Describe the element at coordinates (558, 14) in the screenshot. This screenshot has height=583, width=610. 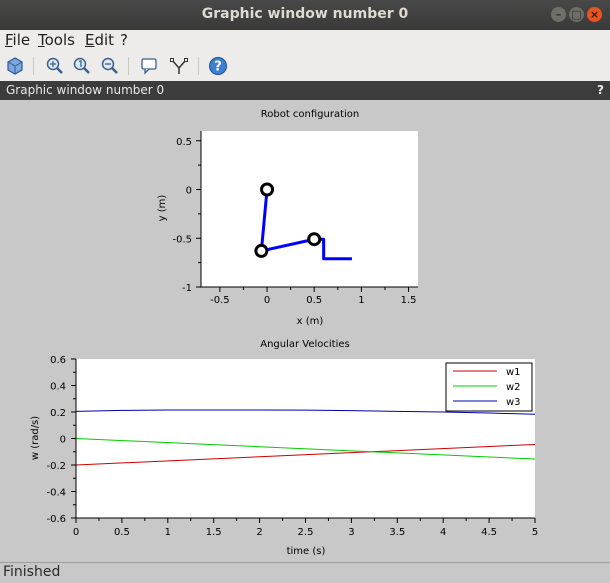
I see `minimize-icon: –` at that location.